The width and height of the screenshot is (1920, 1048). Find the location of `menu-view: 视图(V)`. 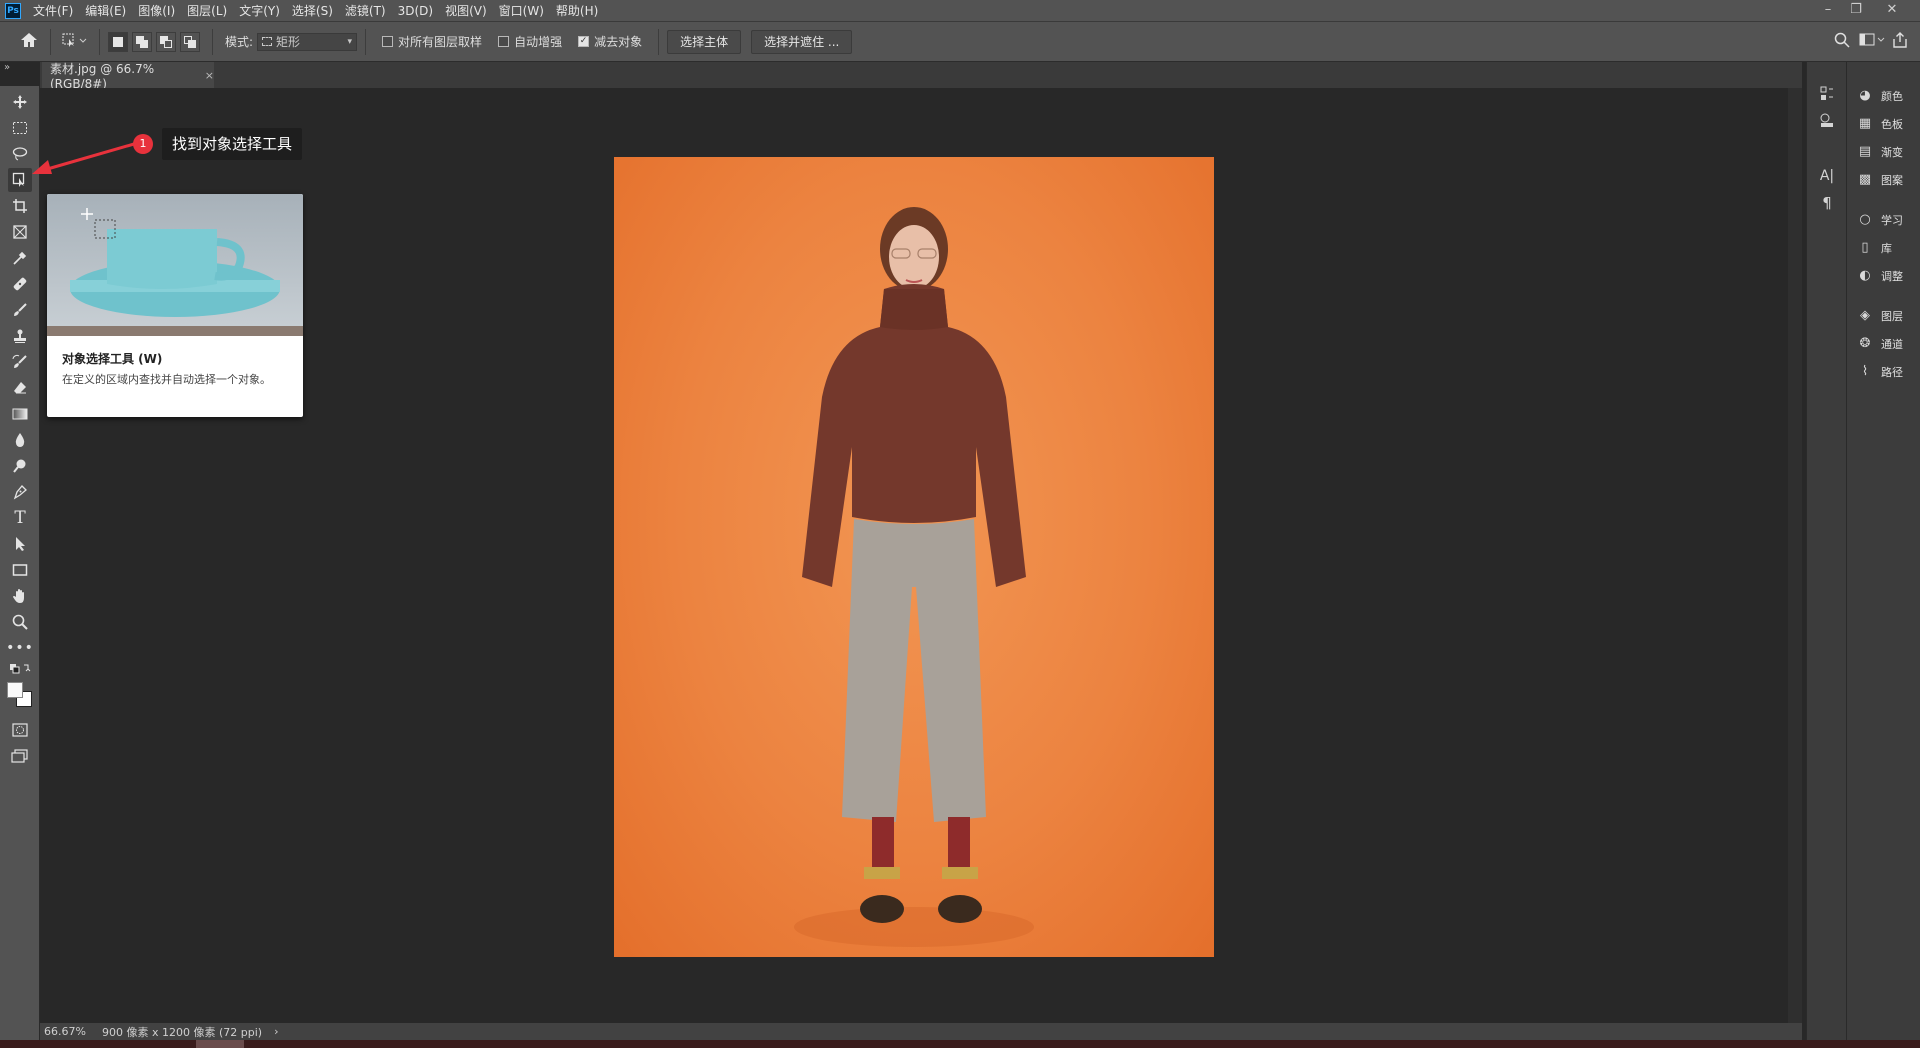

menu-view: 视图(V) is located at coordinates (466, 11).